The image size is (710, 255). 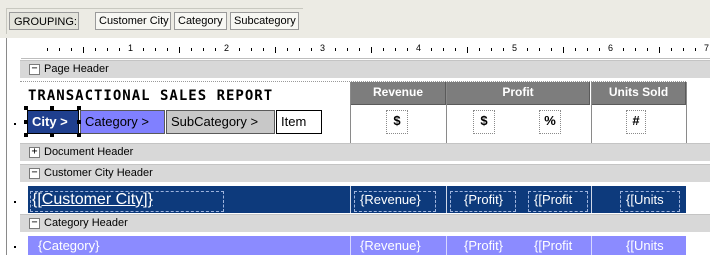 I want to click on grouping-chip-customer-city: Customer City, so click(x=133, y=21).